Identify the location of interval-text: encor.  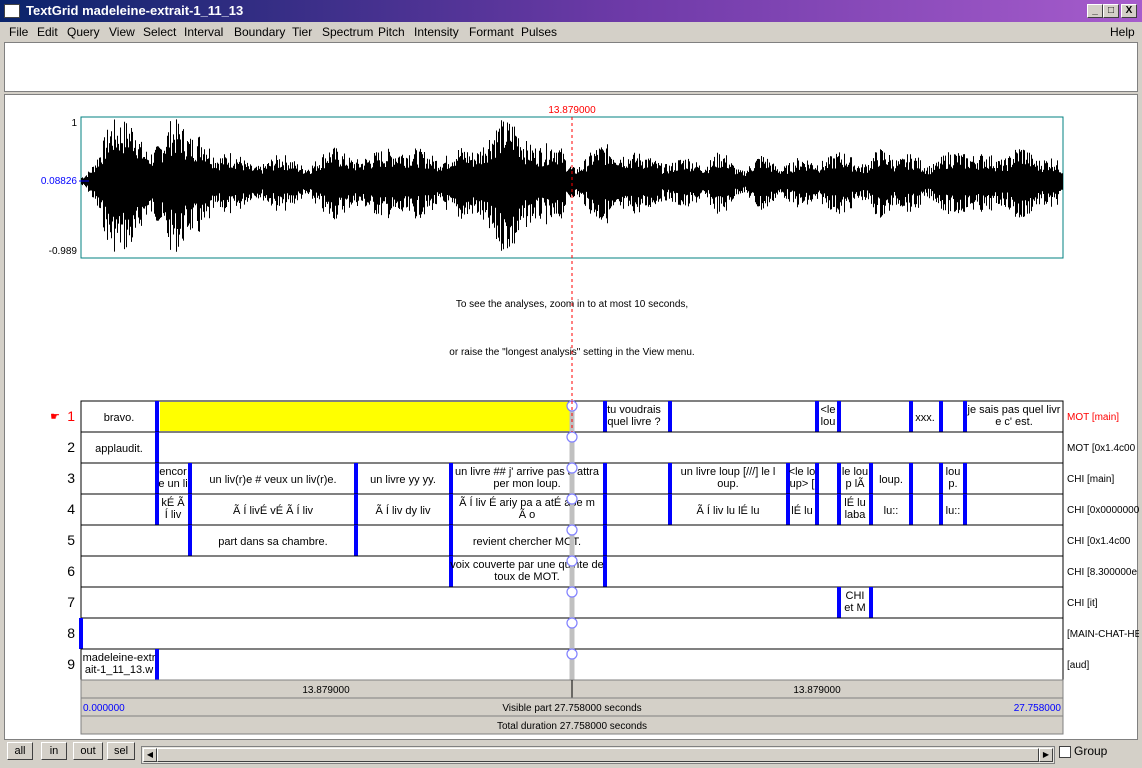
(173, 472).